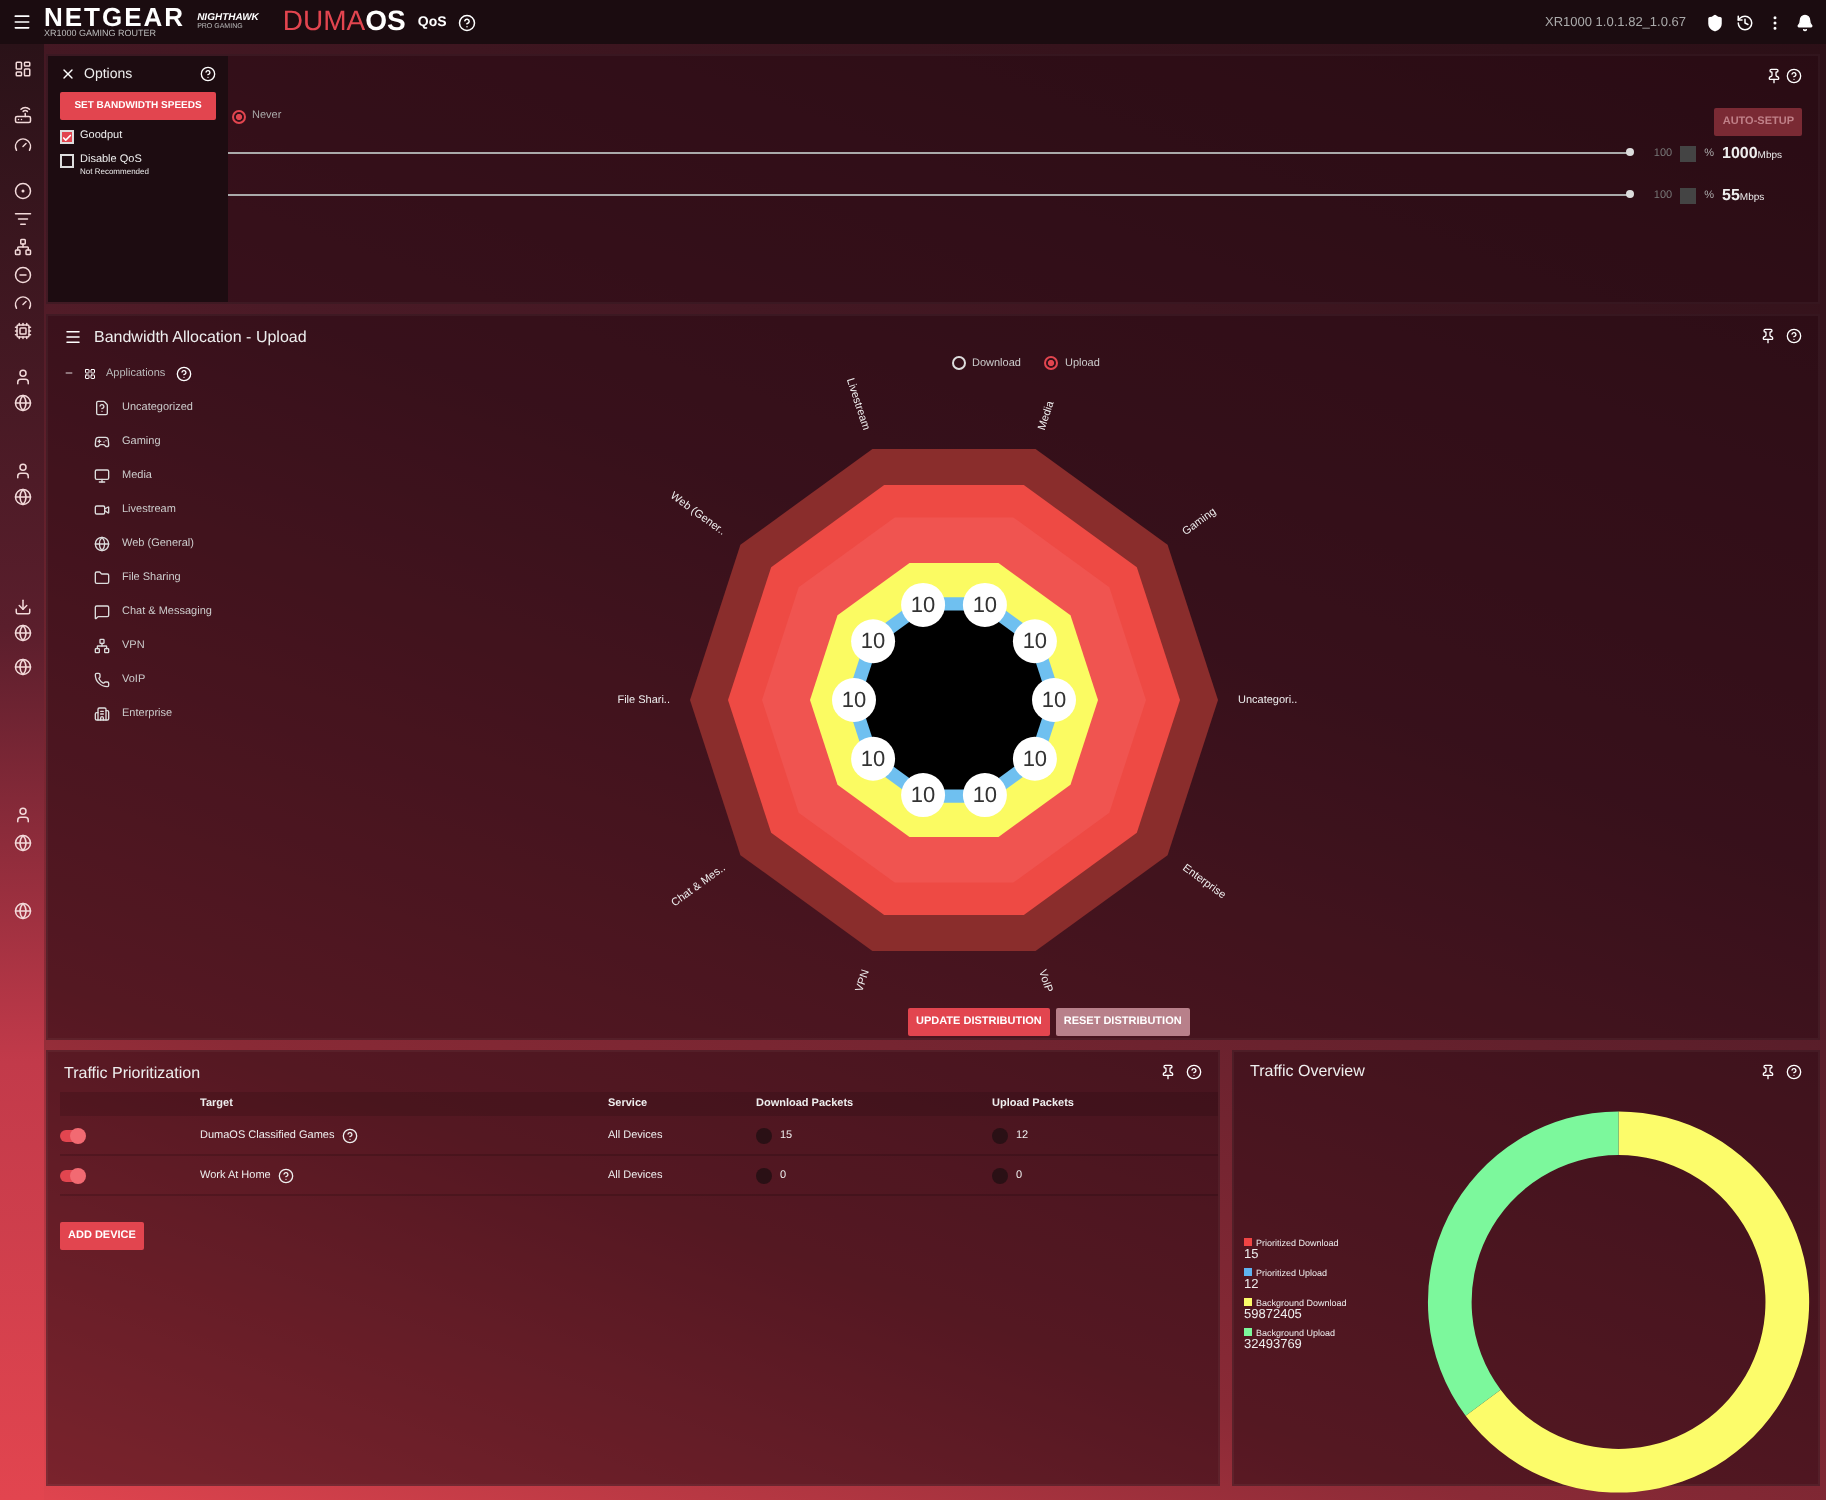 This screenshot has width=1826, height=1500. Describe the element at coordinates (1805, 22) in the screenshot. I see `bell-icon` at that location.